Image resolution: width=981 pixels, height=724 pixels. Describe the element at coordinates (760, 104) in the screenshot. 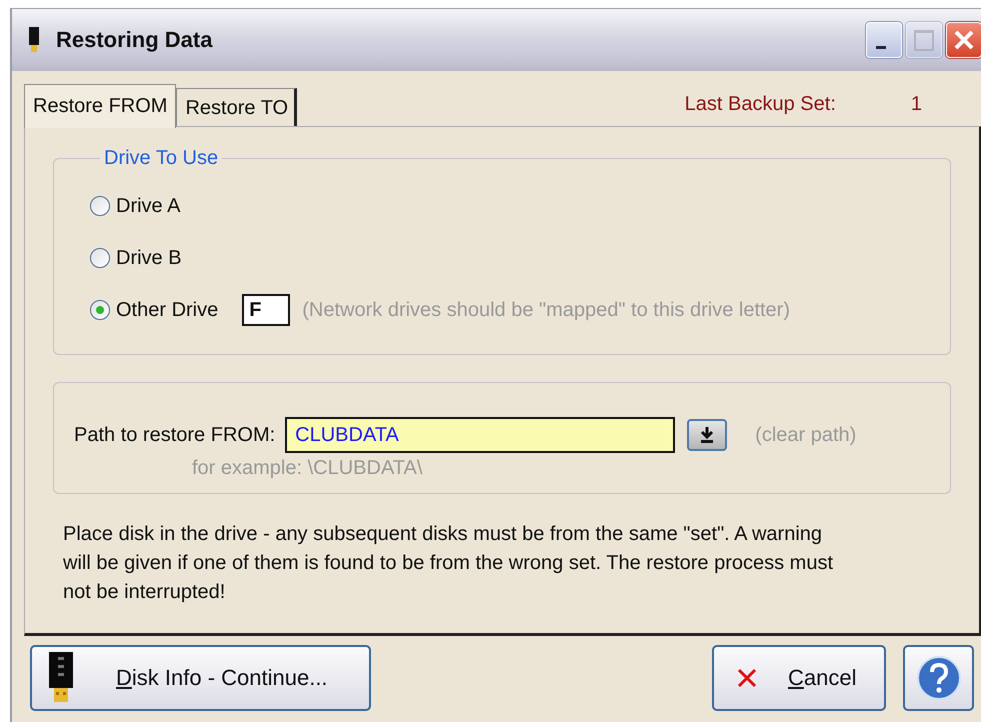

I see `last-backup-label: Last Backup Set:` at that location.